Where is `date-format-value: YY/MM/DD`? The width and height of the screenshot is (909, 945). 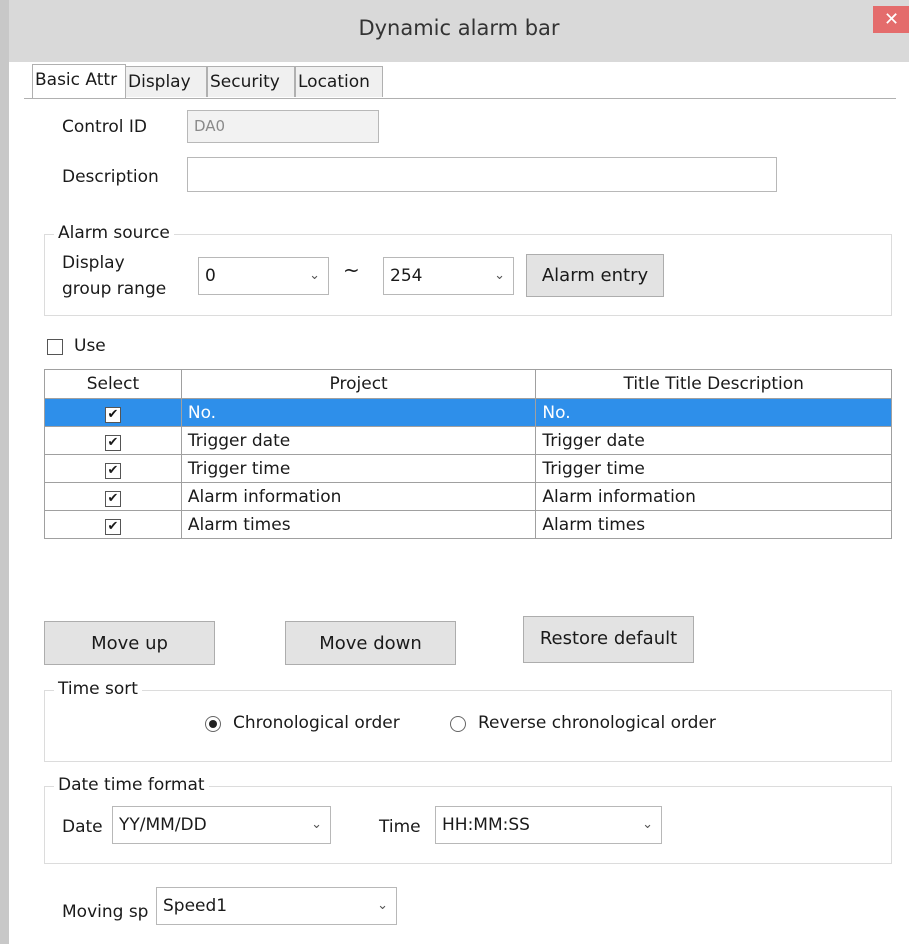
date-format-value: YY/MM/DD is located at coordinates (163, 825).